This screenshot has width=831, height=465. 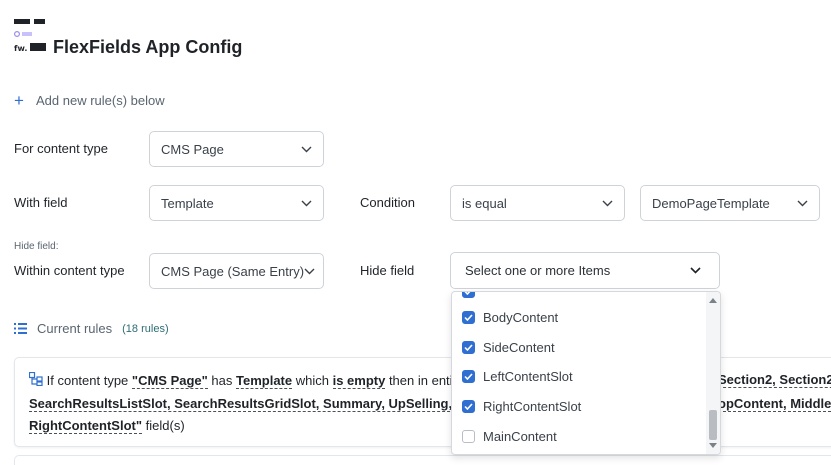 I want to click on with-field-select: Template, so click(x=236, y=203).